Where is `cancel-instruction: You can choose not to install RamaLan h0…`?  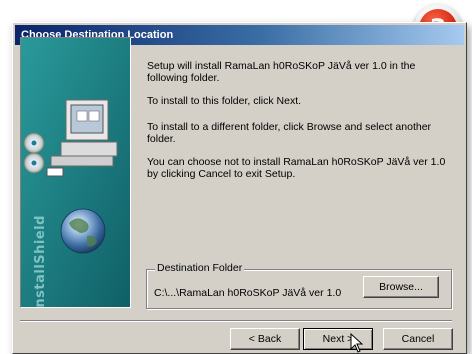 cancel-instruction: You can choose not to install RamaLan h0… is located at coordinates (296, 168).